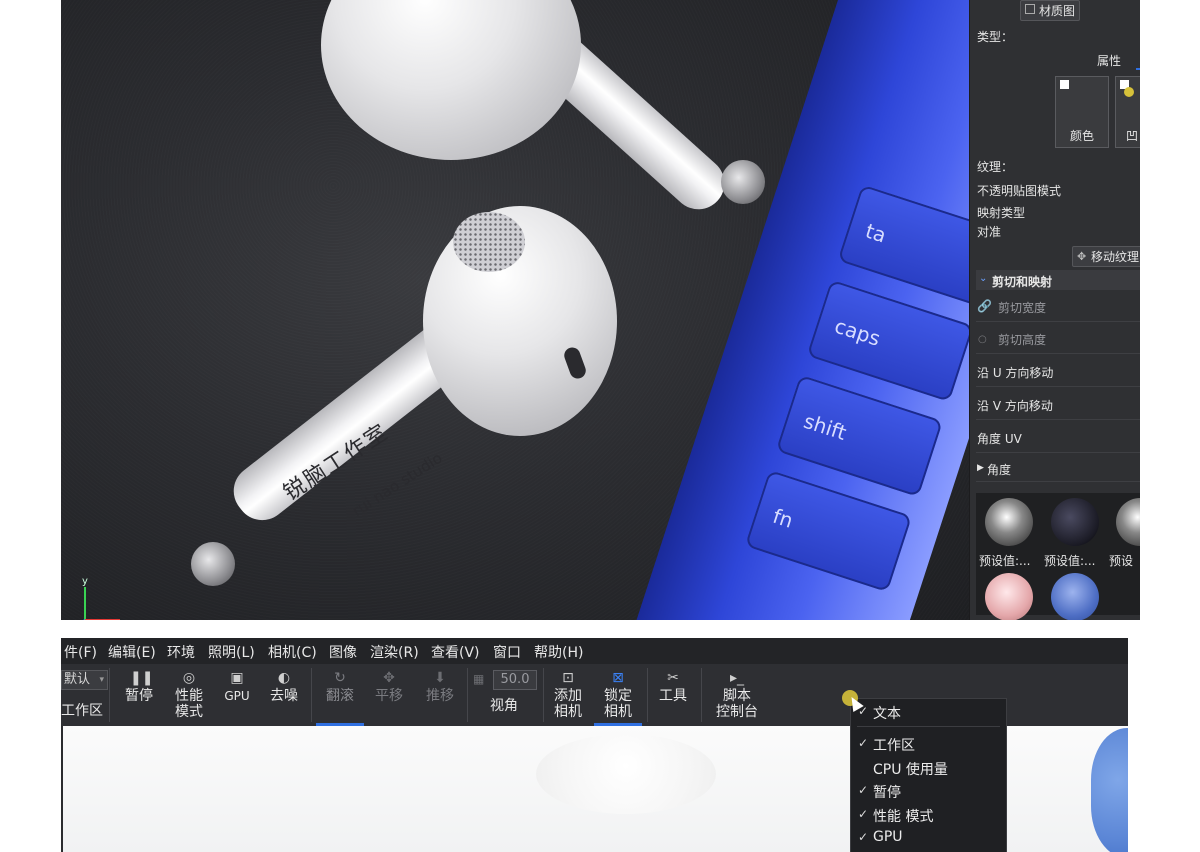 The image size is (1200, 852). Describe the element at coordinates (1064, 84) in the screenshot. I see `swatch-checkbox` at that location.